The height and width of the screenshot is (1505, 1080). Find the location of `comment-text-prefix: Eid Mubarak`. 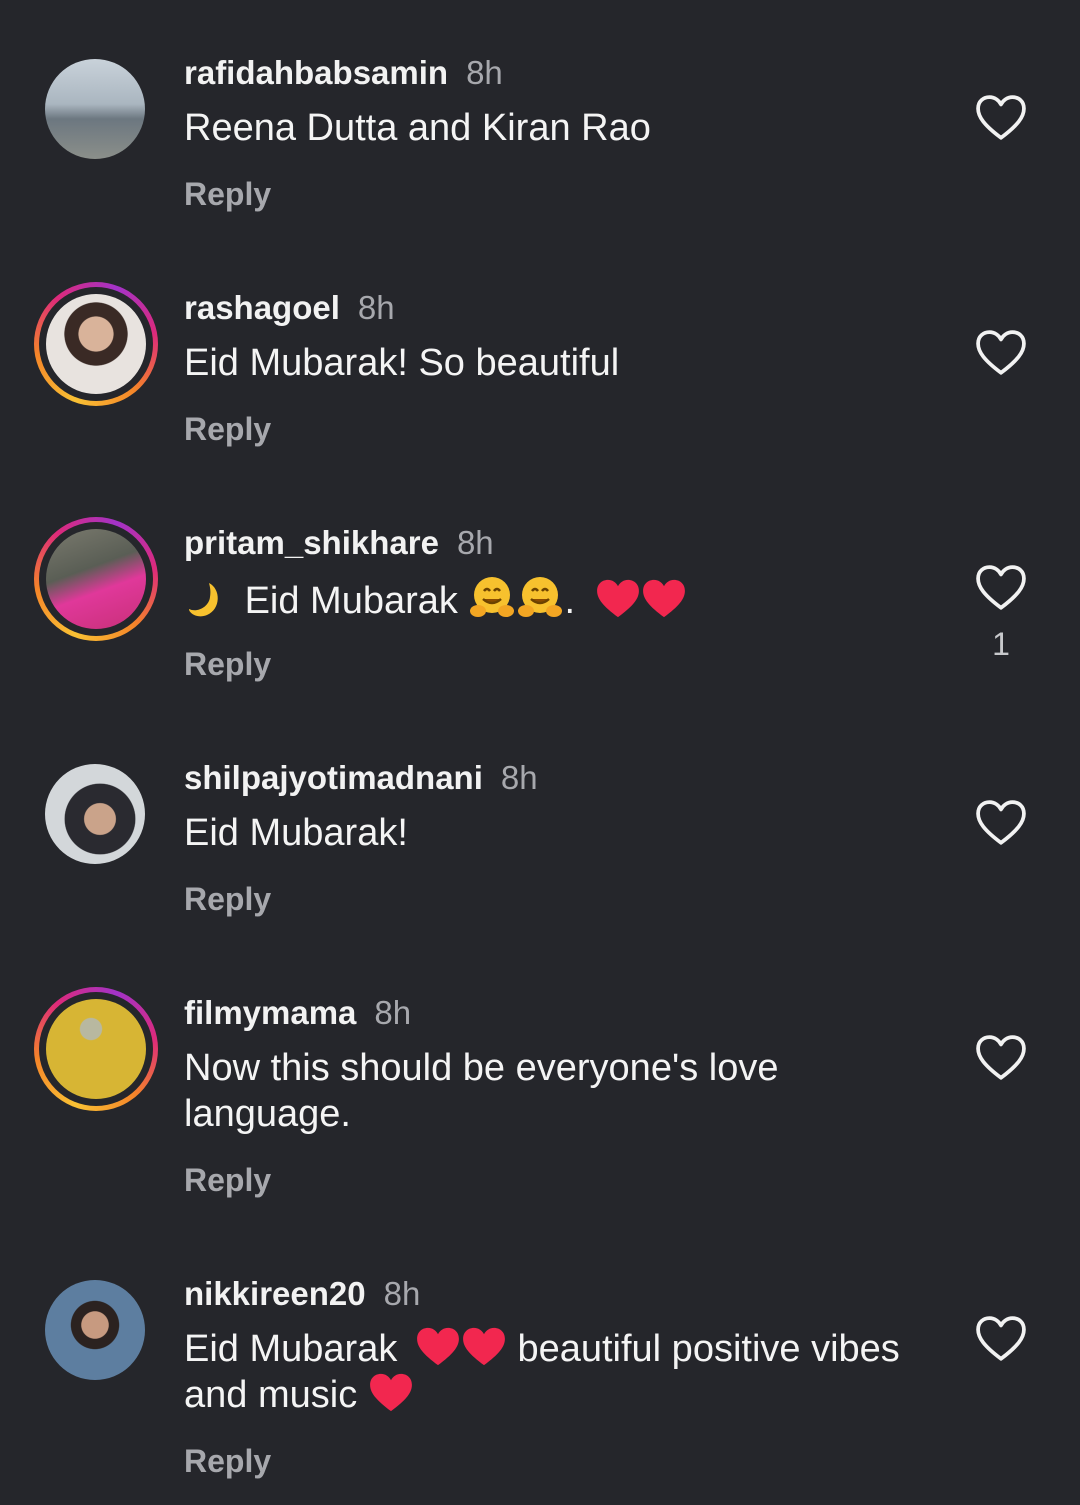

comment-text-prefix: Eid Mubarak is located at coordinates (351, 601).